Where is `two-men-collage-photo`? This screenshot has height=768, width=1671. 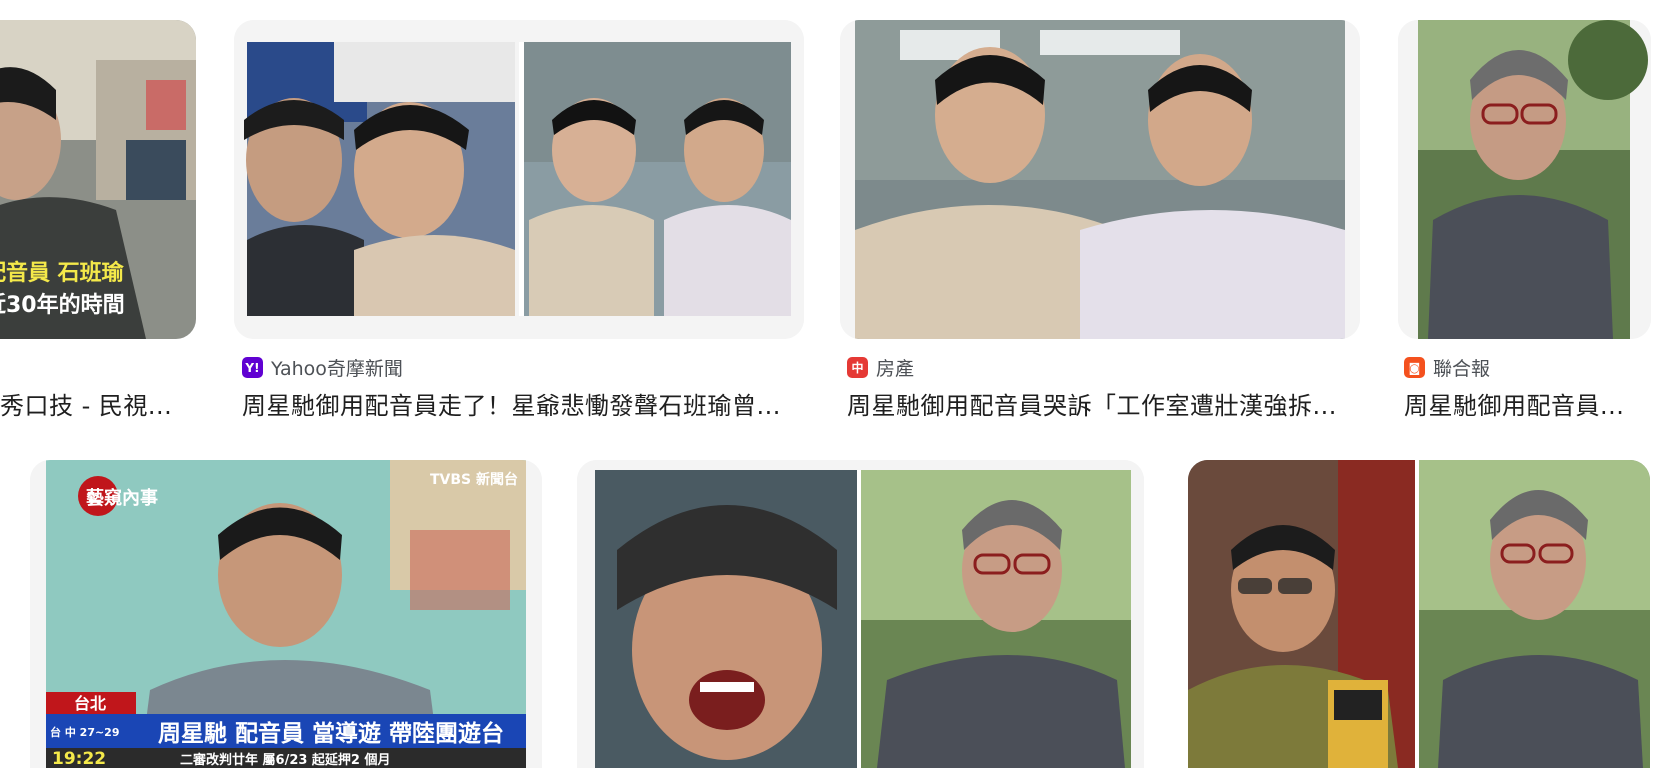
two-men-collage-photo is located at coordinates (519, 179).